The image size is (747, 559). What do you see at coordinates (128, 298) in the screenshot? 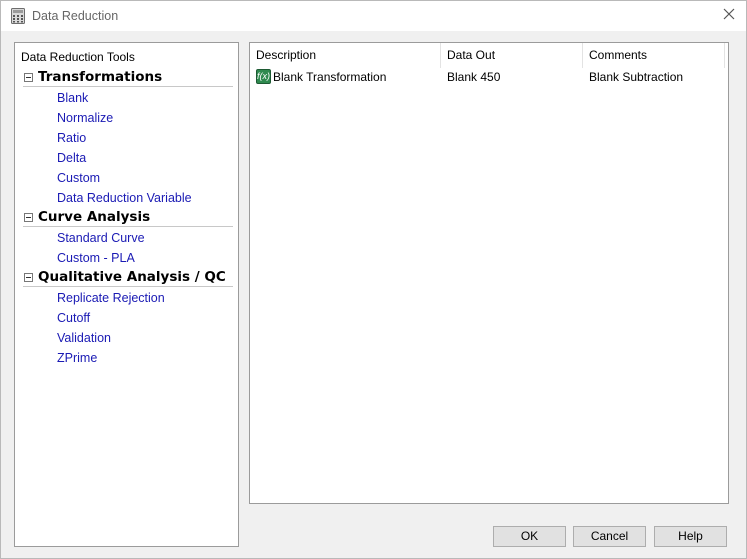
I see `tool-replicate-rejection: Replicate Rejection` at bounding box center [128, 298].